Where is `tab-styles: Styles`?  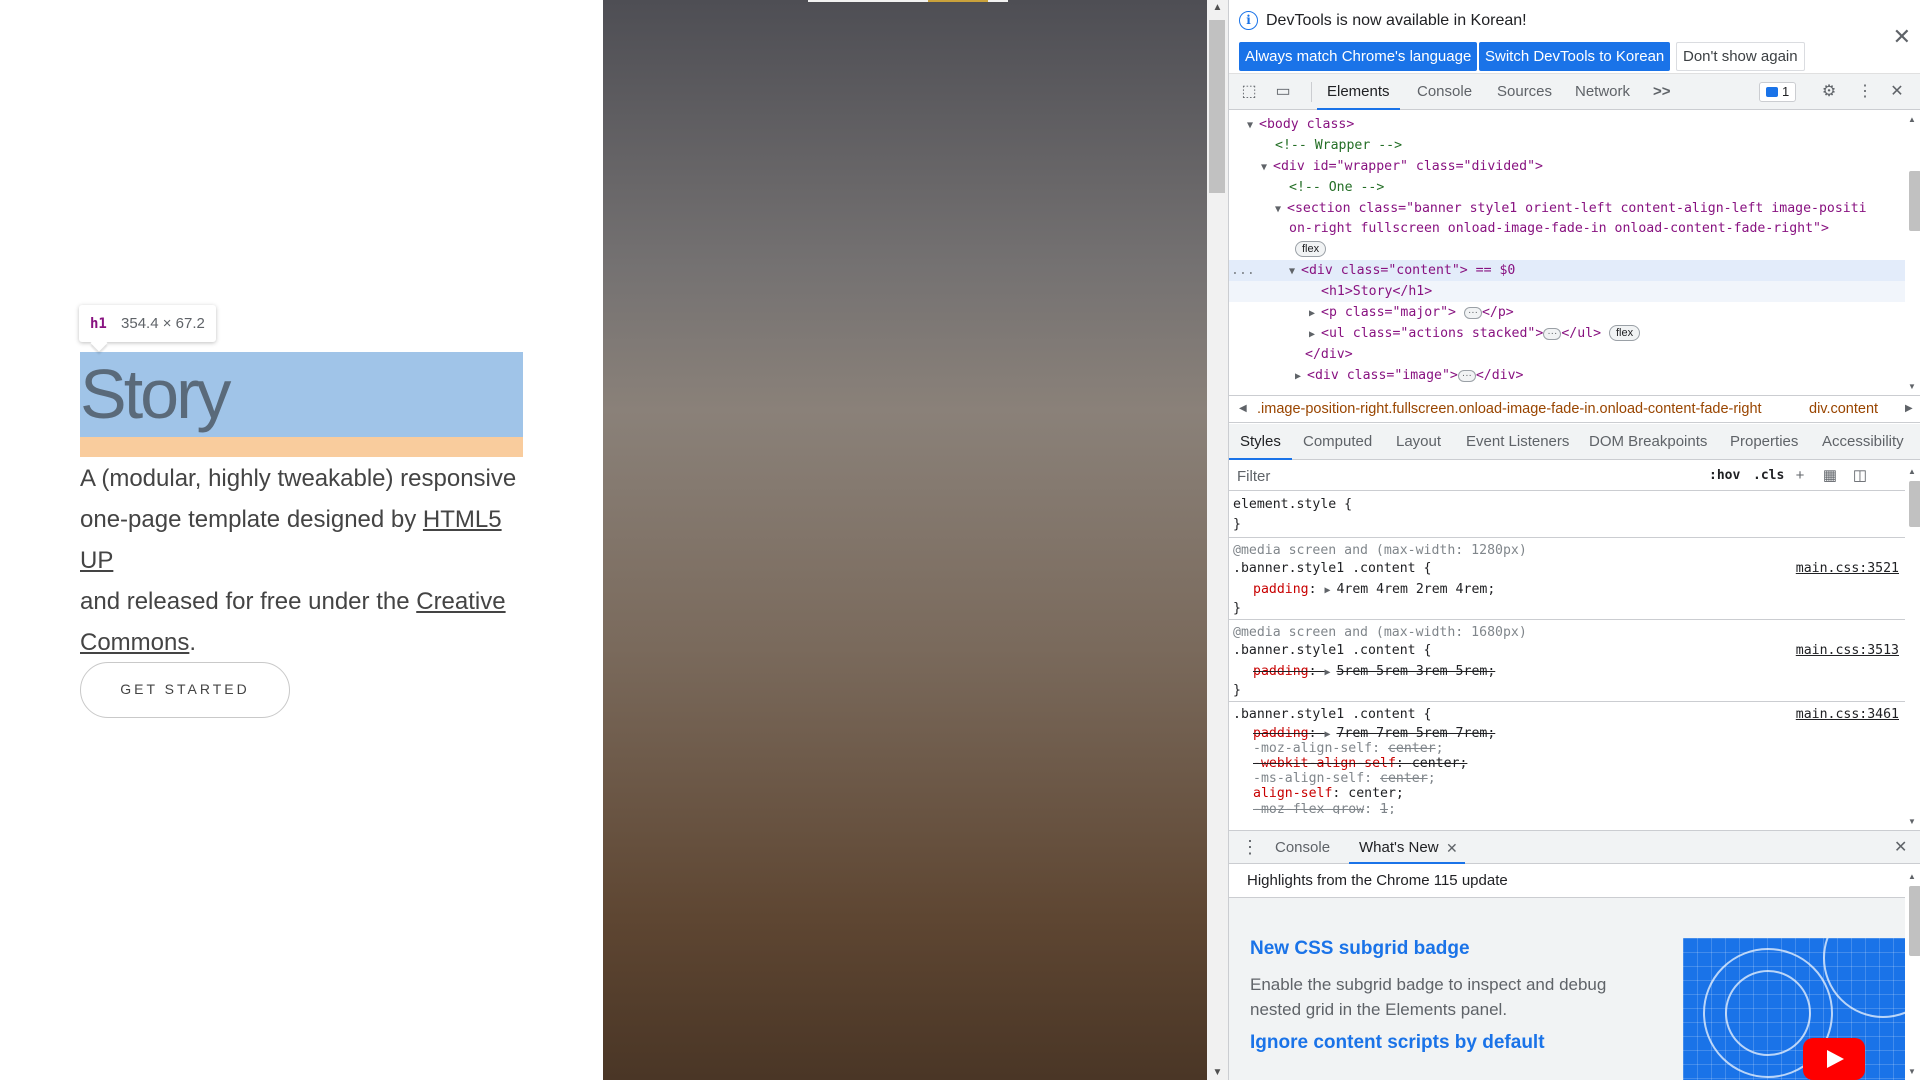
tab-styles: Styles is located at coordinates (1260, 442).